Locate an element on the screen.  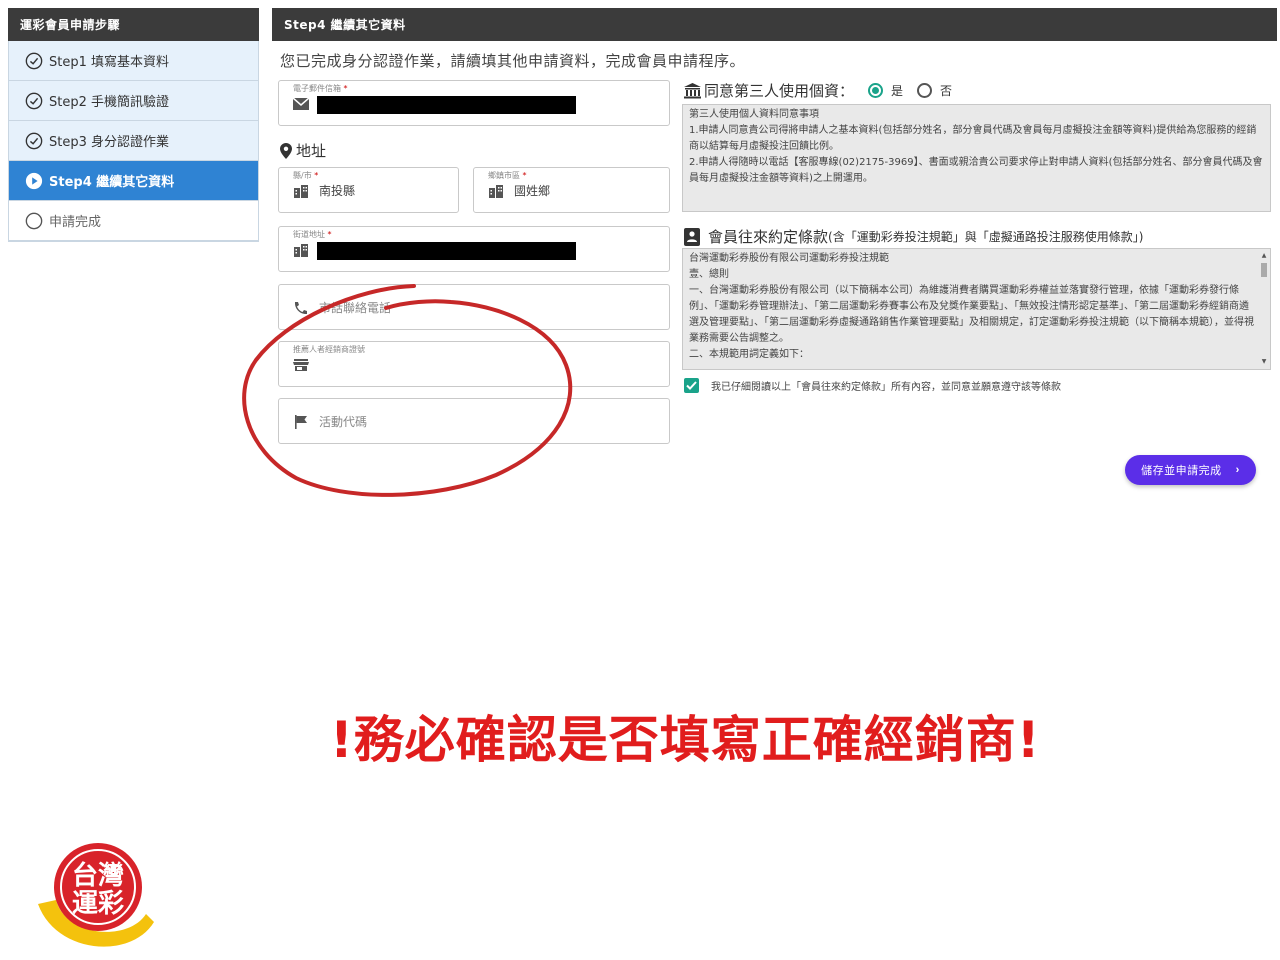
terms-subtitle: (含「運動彩券投注規範」與「虛擬通路投注服務使用條款」) is located at coordinates (986, 237).